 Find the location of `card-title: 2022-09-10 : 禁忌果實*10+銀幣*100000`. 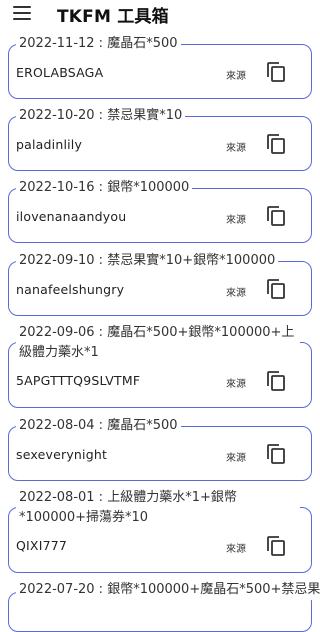

card-title: 2022-09-10 : 禁忌果實*10+銀幣*100000 is located at coordinates (147, 261).